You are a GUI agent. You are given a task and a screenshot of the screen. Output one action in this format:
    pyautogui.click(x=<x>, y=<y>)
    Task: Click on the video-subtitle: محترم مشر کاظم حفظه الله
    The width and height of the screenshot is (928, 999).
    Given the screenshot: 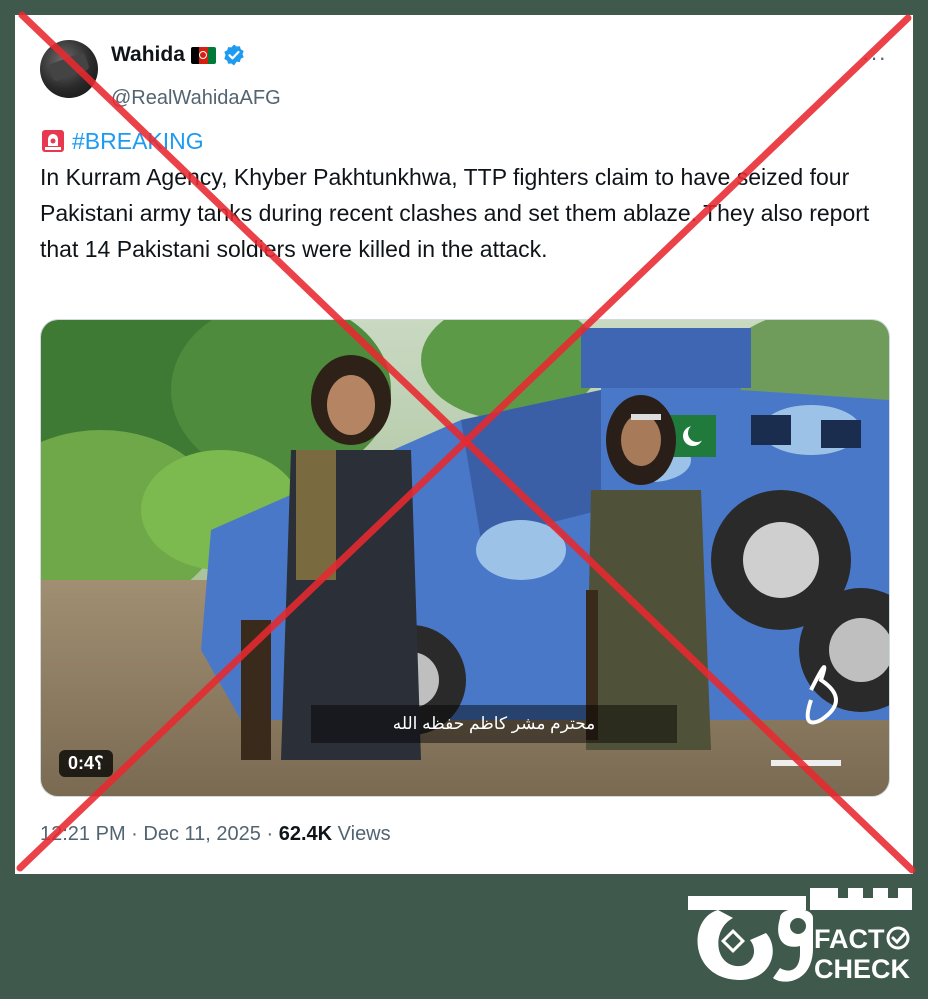 What is the action you would take?
    pyautogui.click(x=494, y=724)
    